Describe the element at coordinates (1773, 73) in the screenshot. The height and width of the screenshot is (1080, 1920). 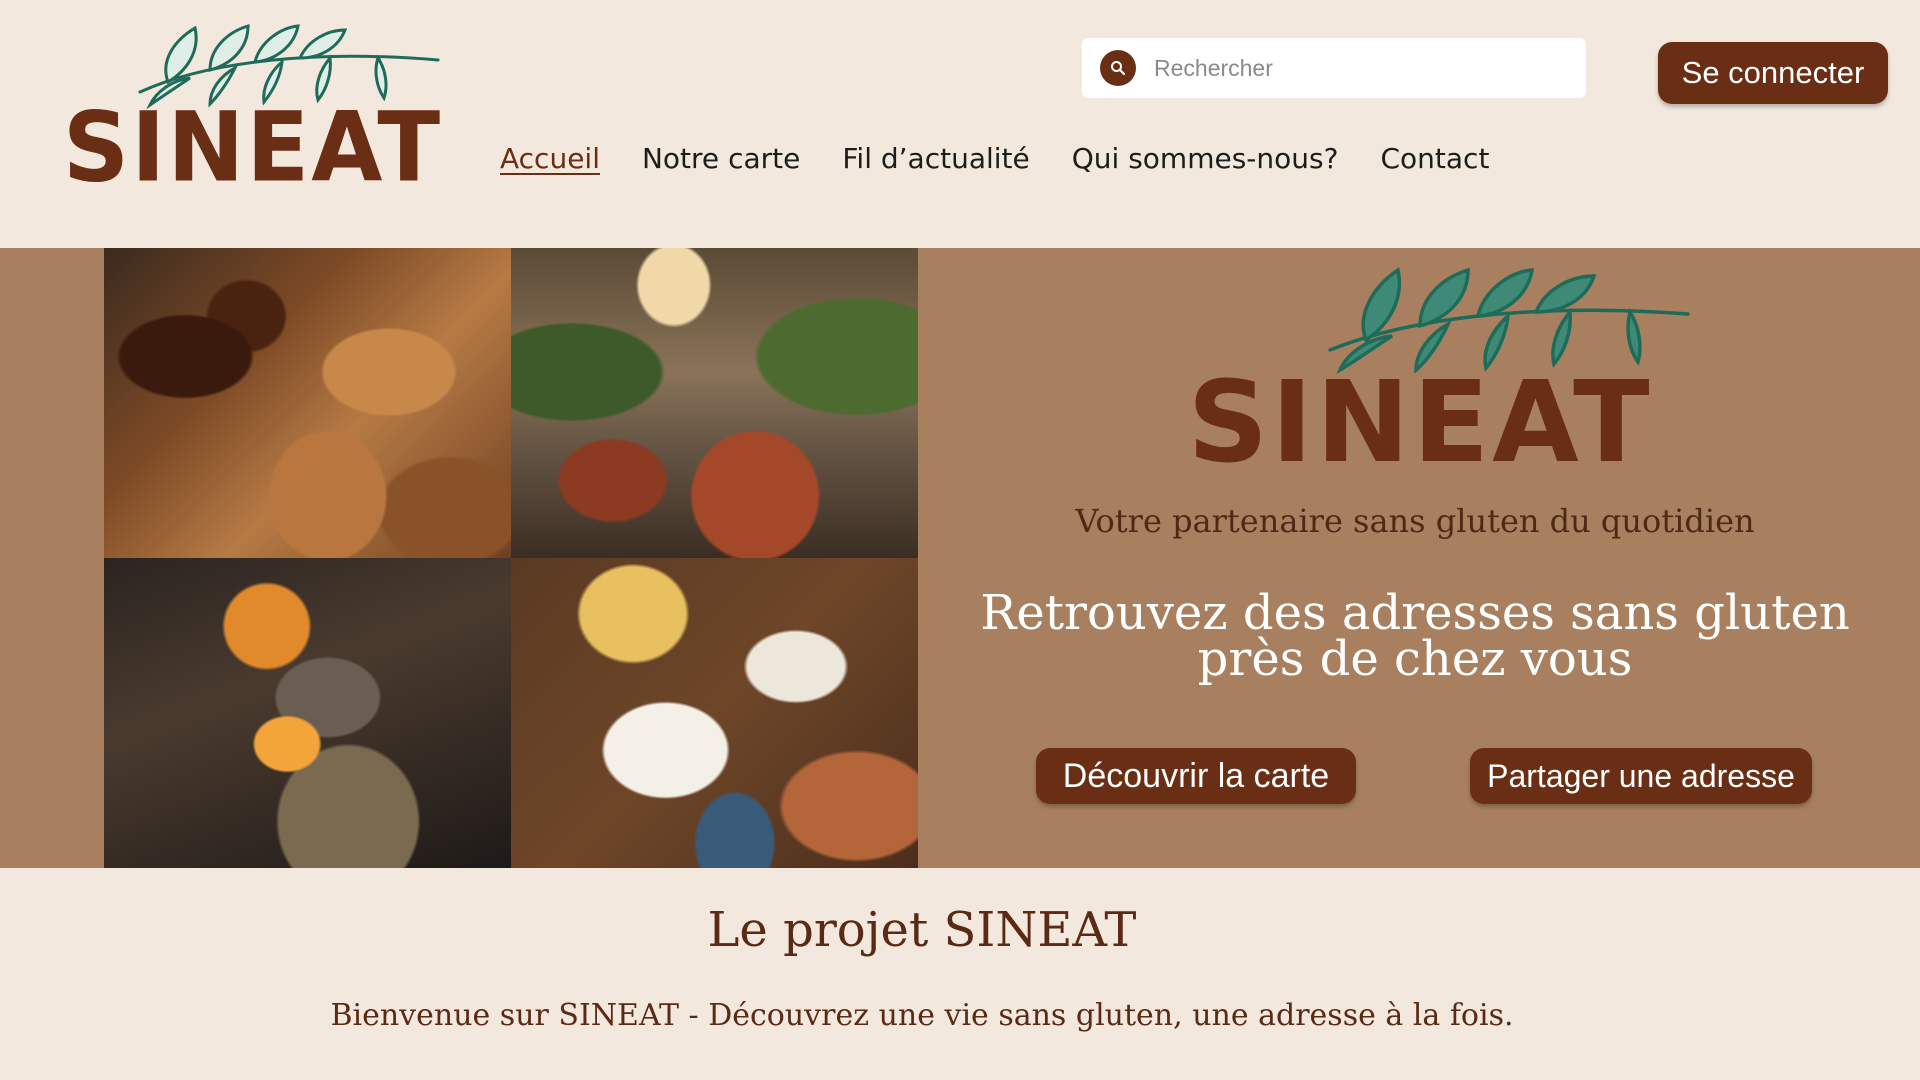
I see `login-button: Se connecter` at that location.